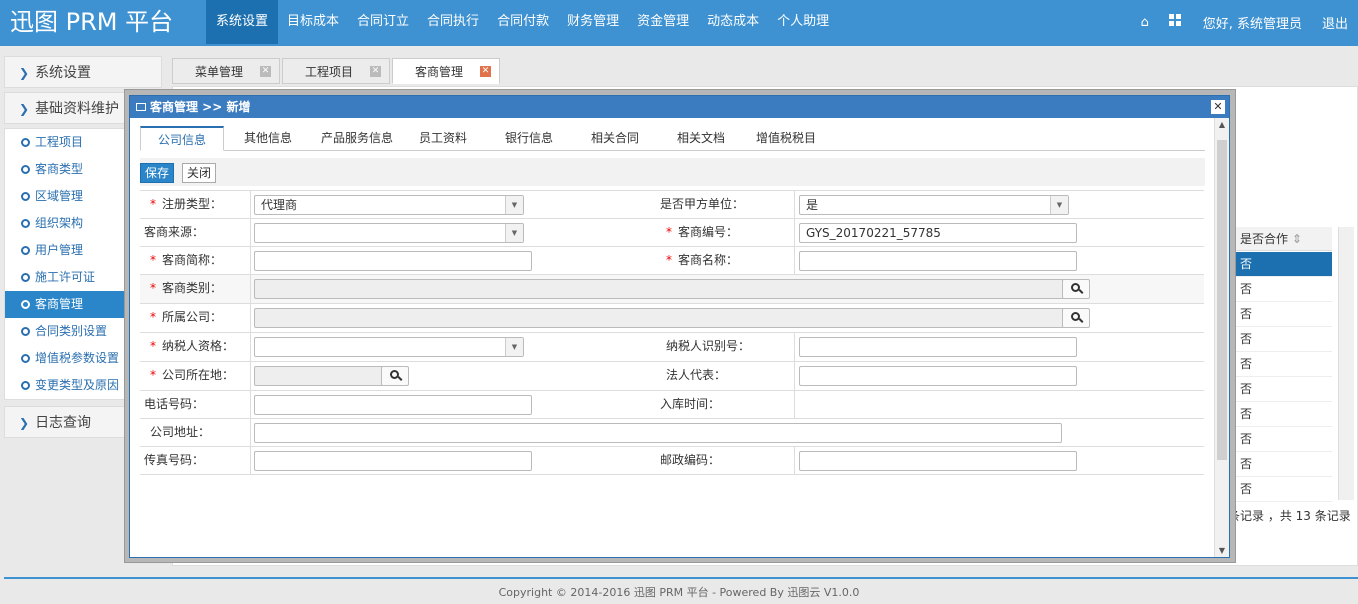  Describe the element at coordinates (182, 138) in the screenshot. I see `tab-company-info: 公司信息` at that location.